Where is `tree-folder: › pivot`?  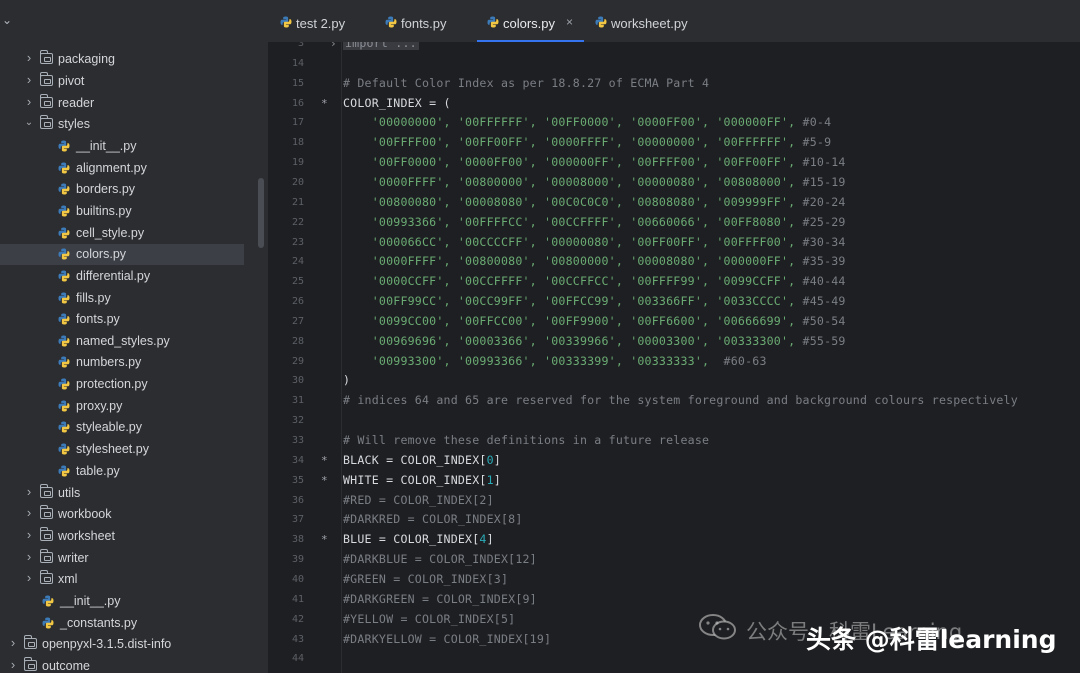 tree-folder: › pivot is located at coordinates (122, 81).